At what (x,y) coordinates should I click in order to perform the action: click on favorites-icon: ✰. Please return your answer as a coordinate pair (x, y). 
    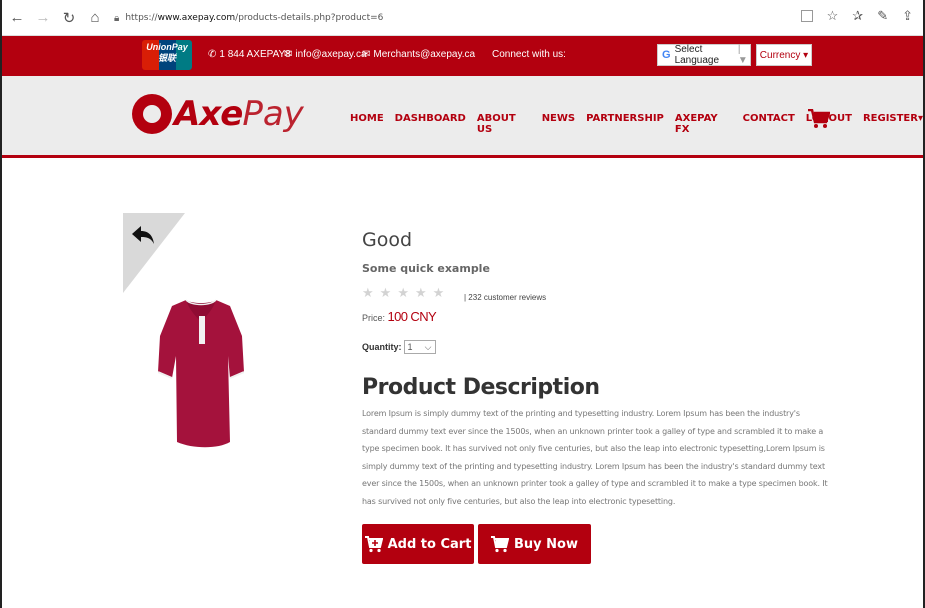
    Looking at the image, I should click on (857, 16).